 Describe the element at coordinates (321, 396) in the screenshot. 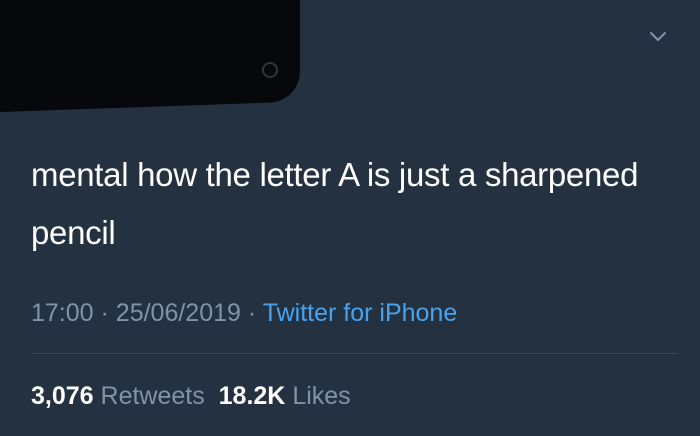

I see `likes-label: Likes` at that location.